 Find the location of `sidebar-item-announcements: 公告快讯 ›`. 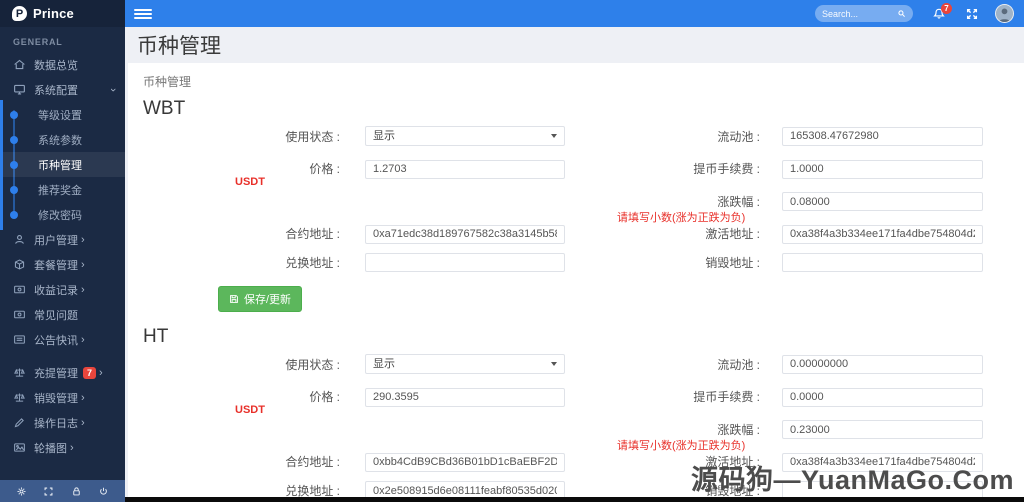

sidebar-item-announcements: 公告快讯 › is located at coordinates (62, 339).